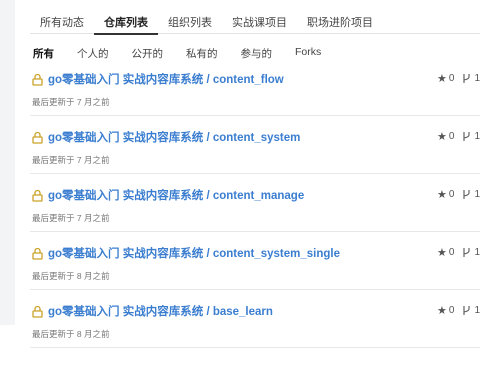 The height and width of the screenshot is (380, 500). I want to click on left-sidebar-panel, so click(7, 162).